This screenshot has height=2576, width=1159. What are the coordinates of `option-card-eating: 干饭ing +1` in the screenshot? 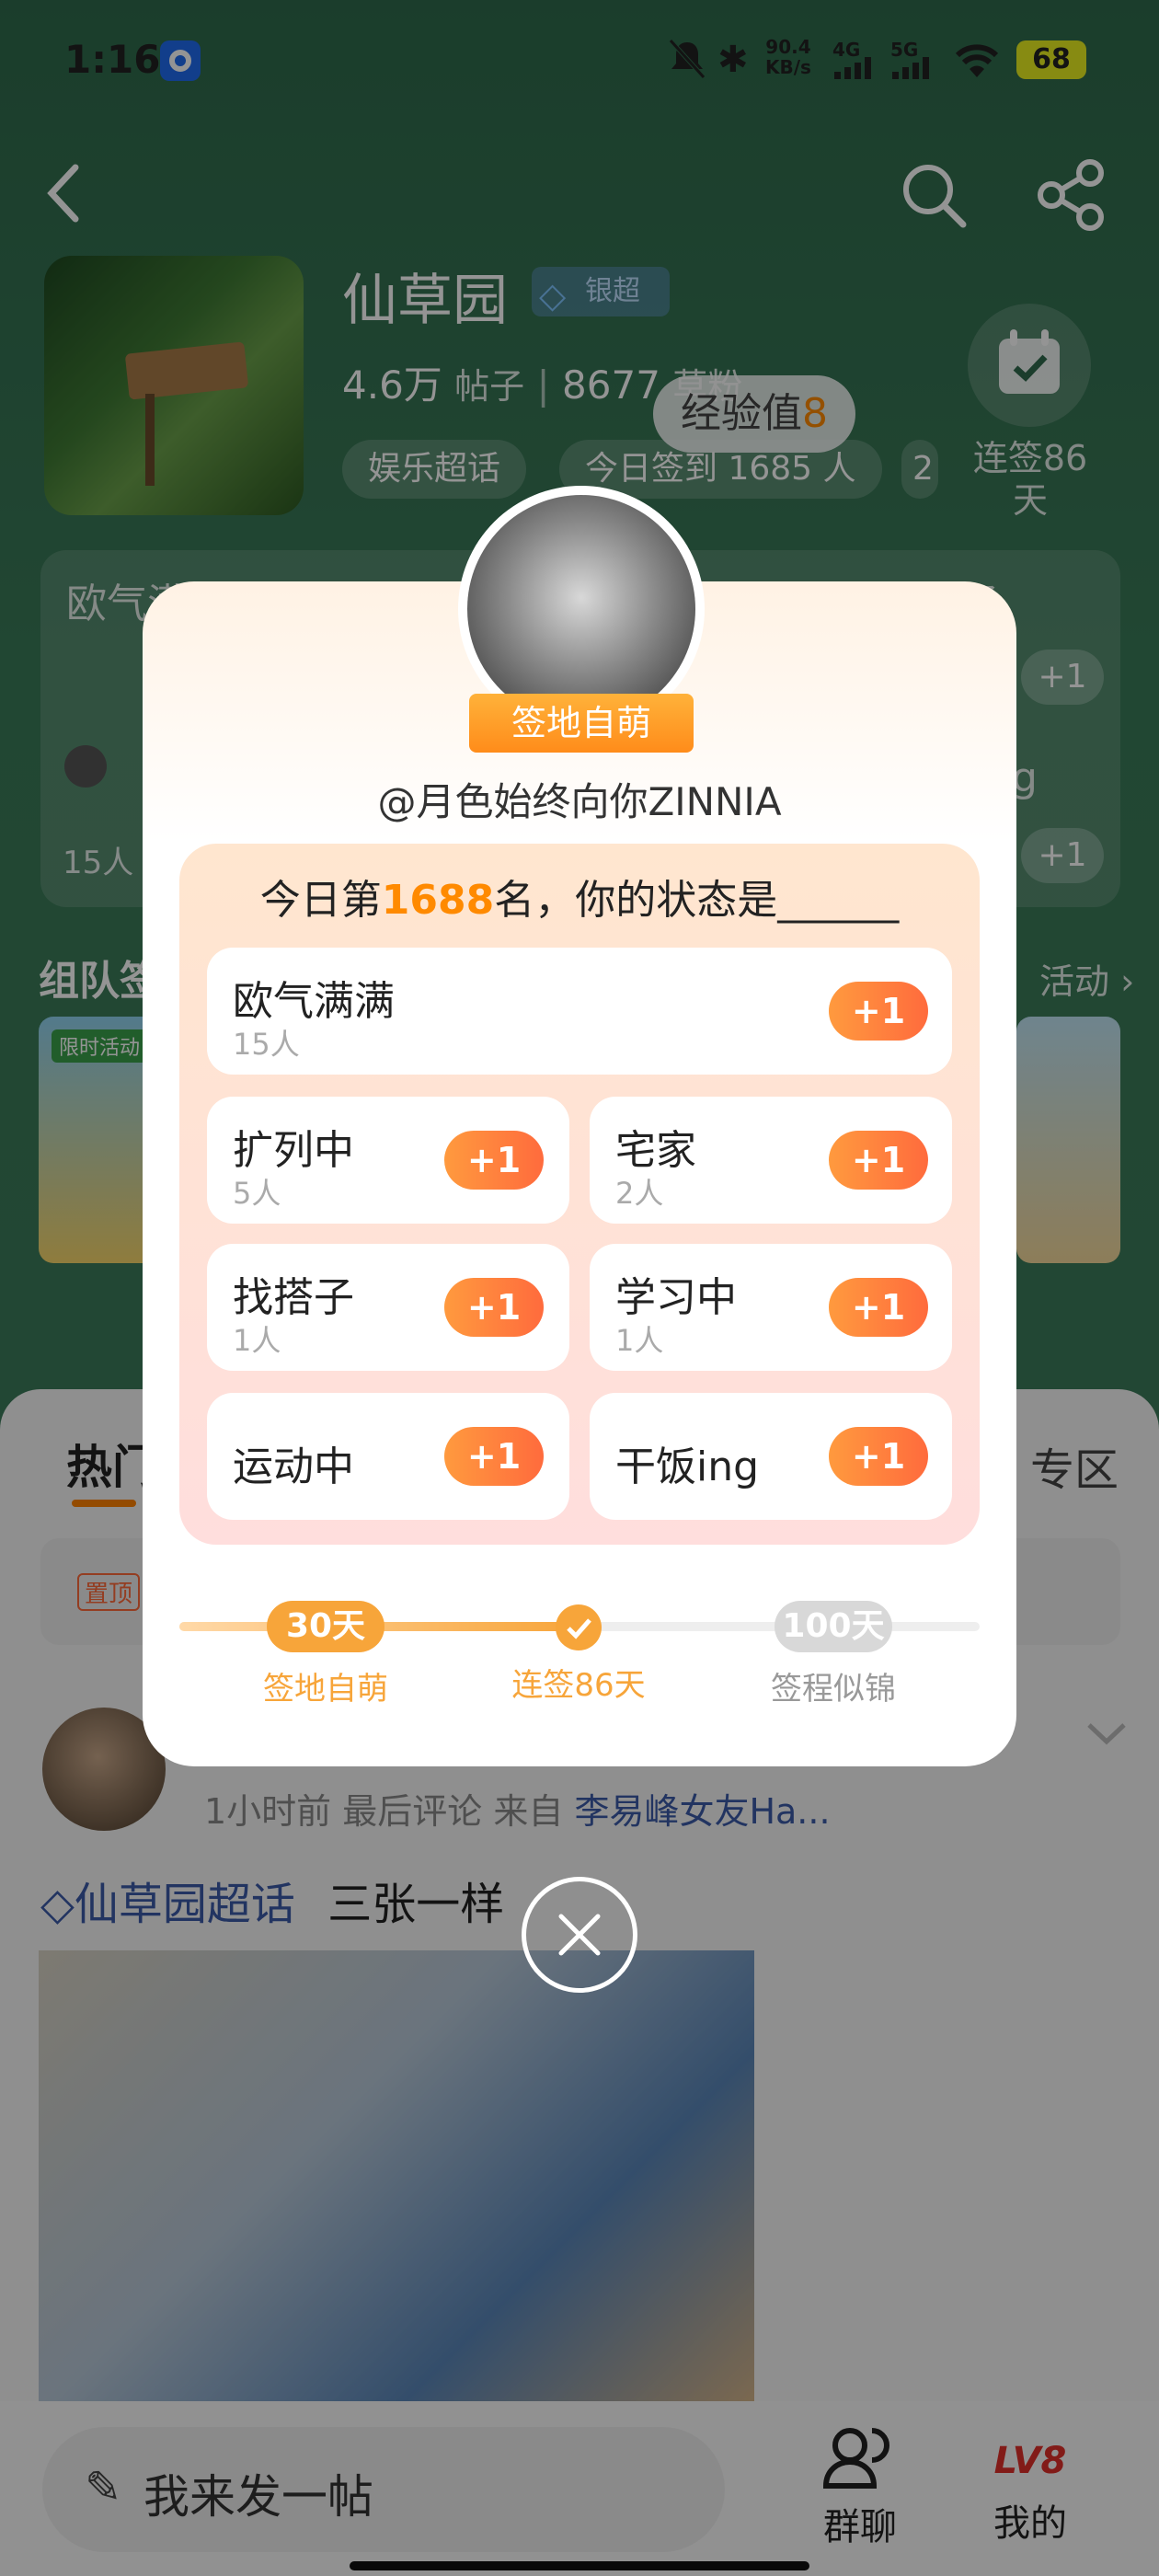 It's located at (771, 1456).